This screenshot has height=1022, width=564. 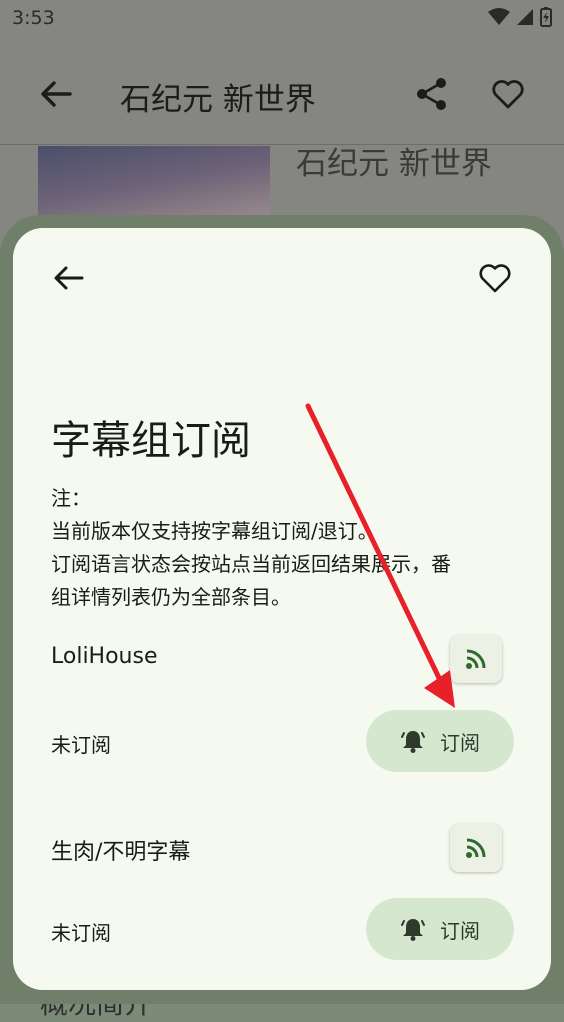 I want to click on wifi-icon, so click(x=499, y=16).